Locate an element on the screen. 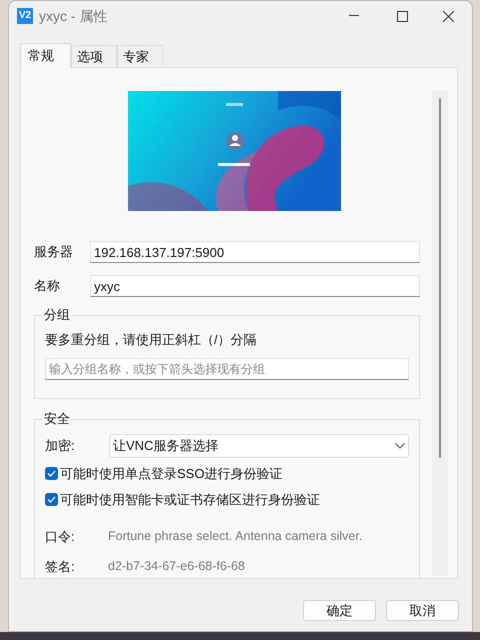 This screenshot has height=640, width=480. info-value: Fortune phrase select. Antenna camera silver. is located at coordinates (235, 537).